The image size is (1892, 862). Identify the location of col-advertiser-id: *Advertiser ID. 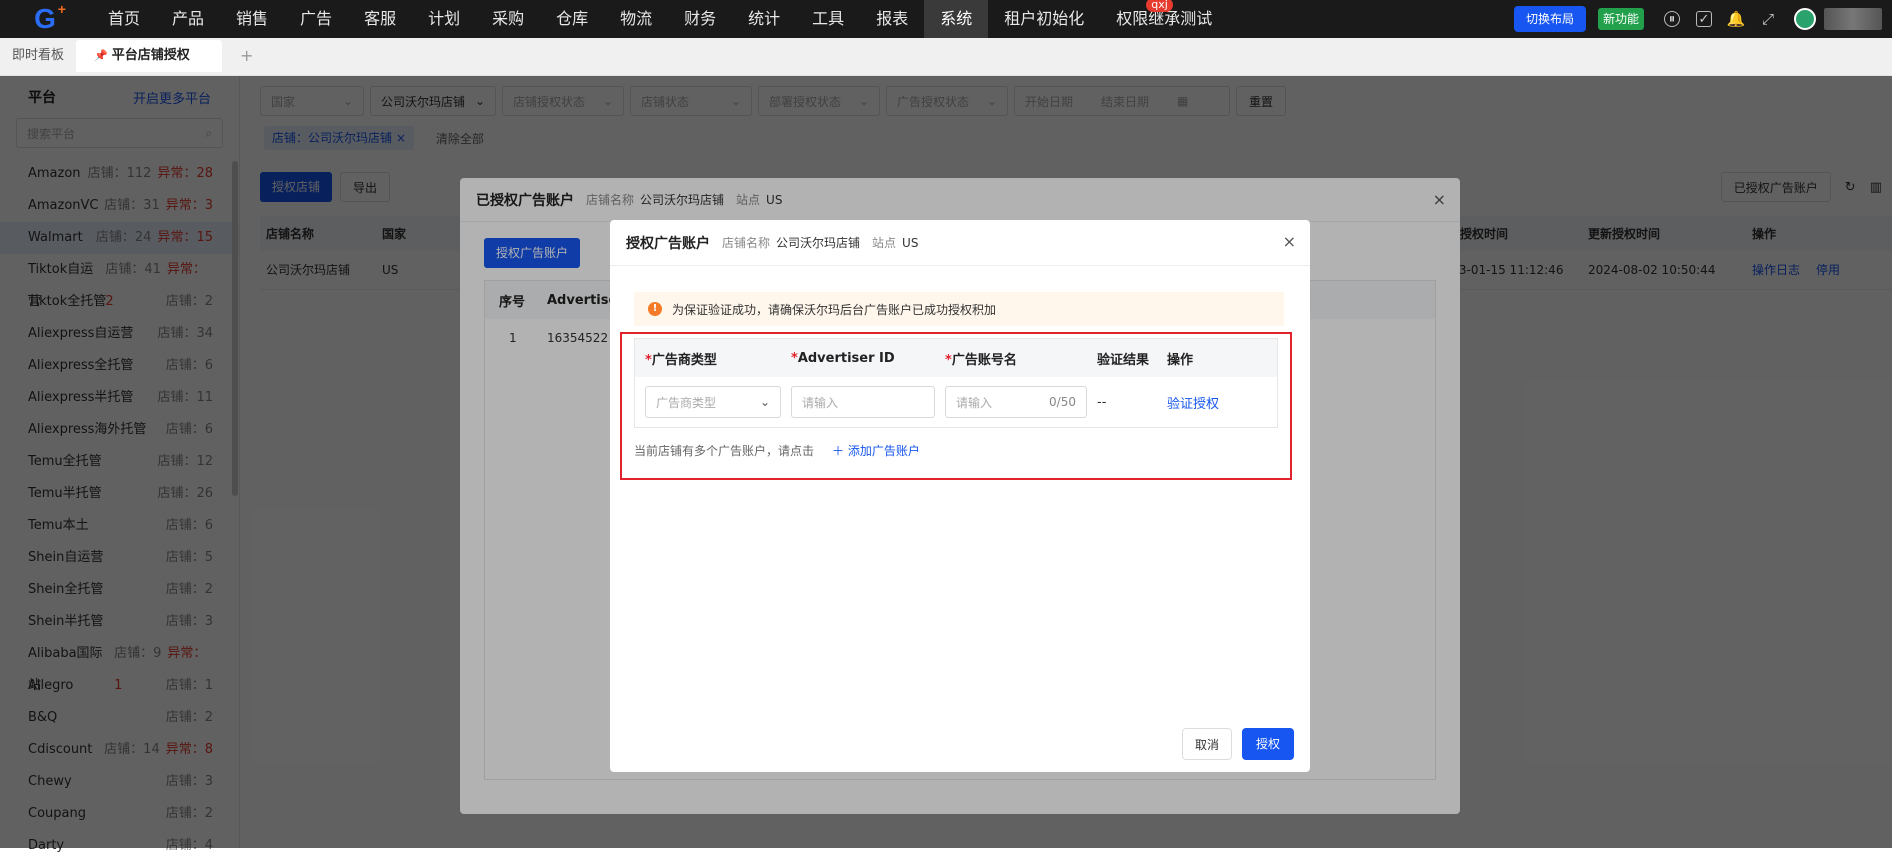
(858, 358).